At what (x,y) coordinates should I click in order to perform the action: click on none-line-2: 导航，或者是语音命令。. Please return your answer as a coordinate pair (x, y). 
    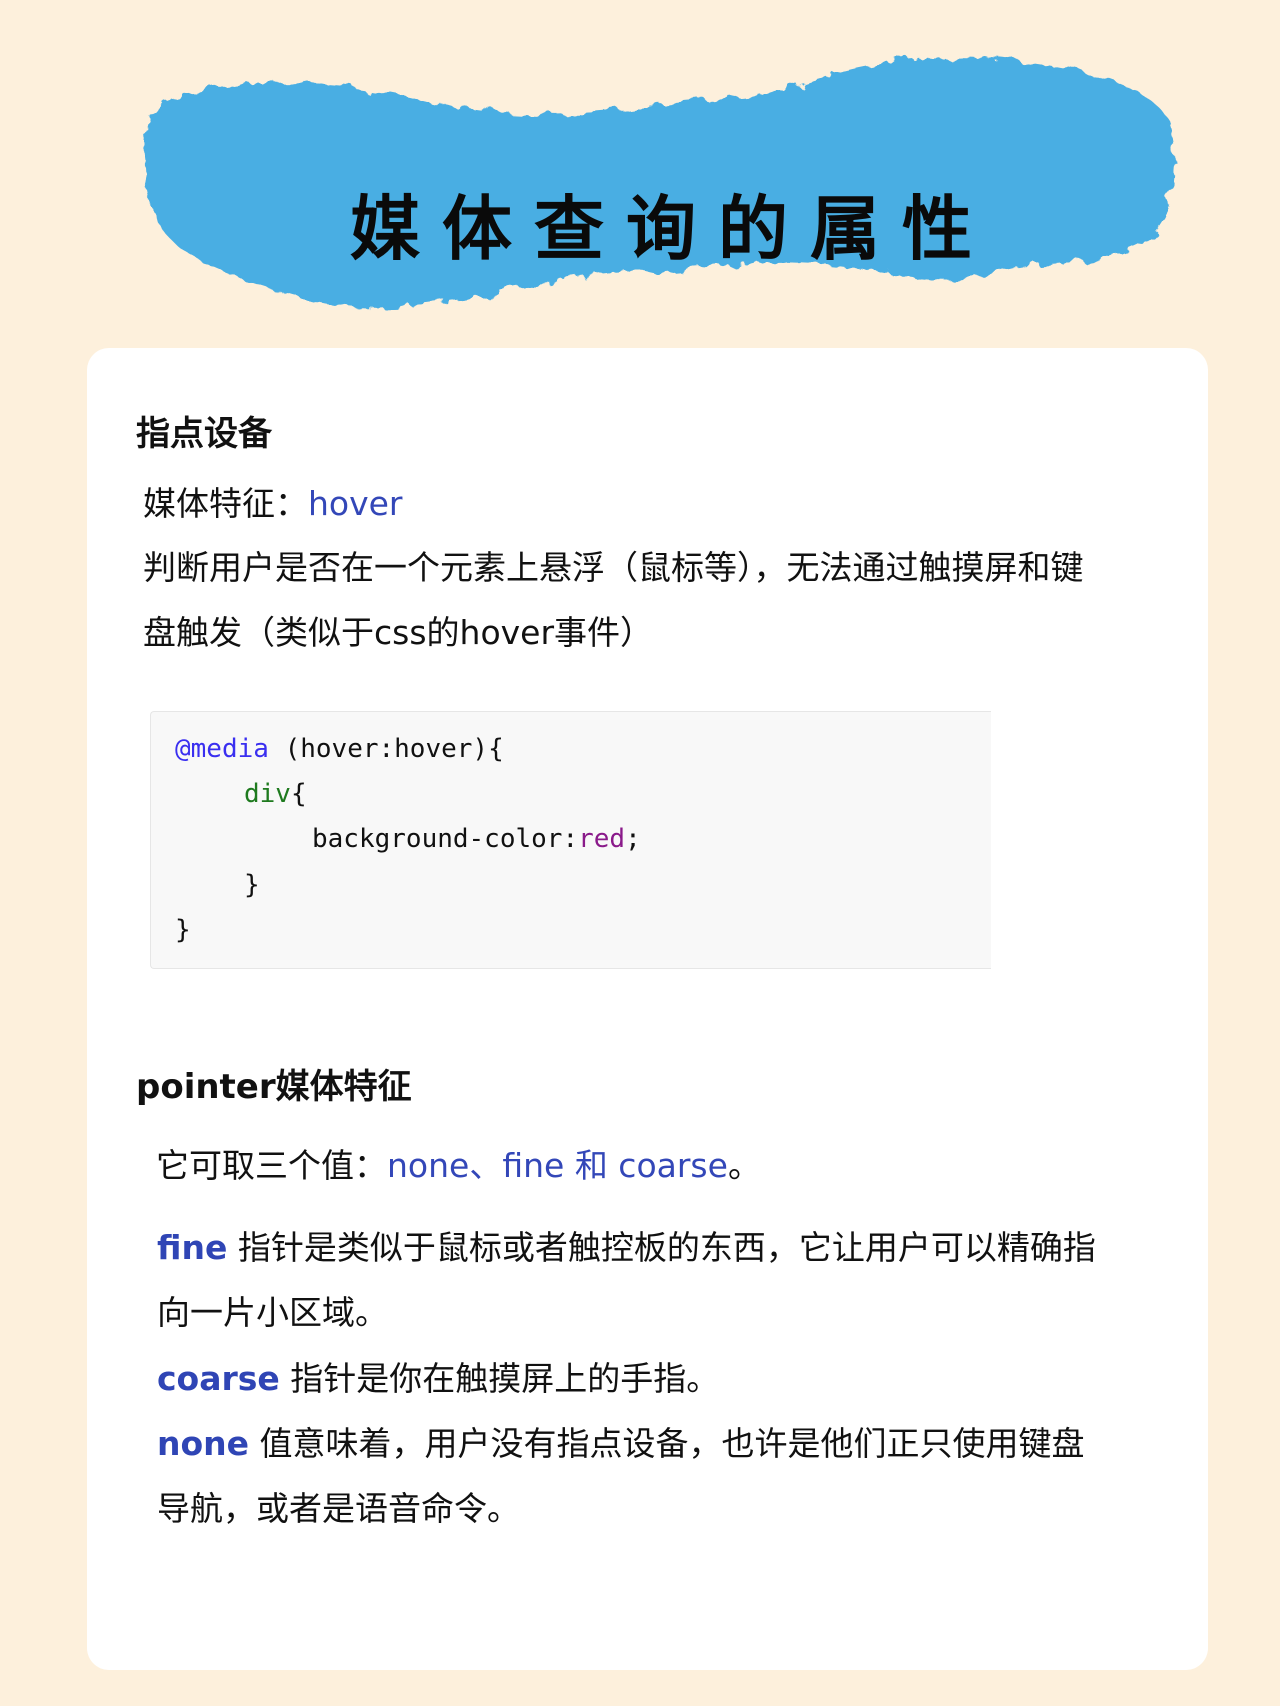
    Looking at the image, I should click on (338, 1508).